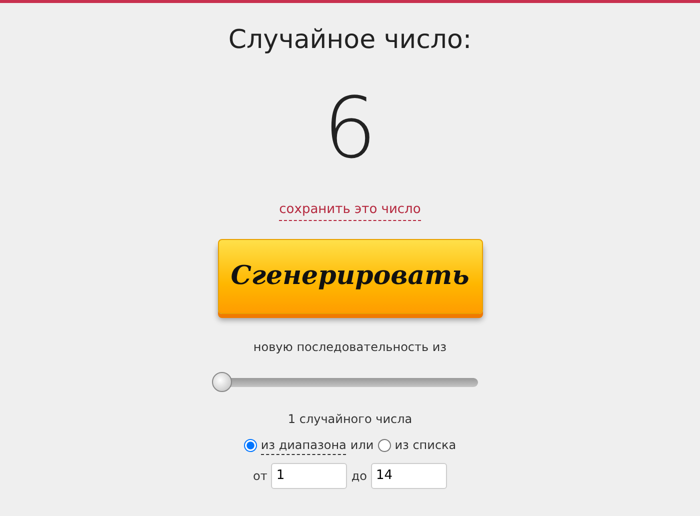  Describe the element at coordinates (350, 40) in the screenshot. I see `page-title: Случайное число:` at that location.